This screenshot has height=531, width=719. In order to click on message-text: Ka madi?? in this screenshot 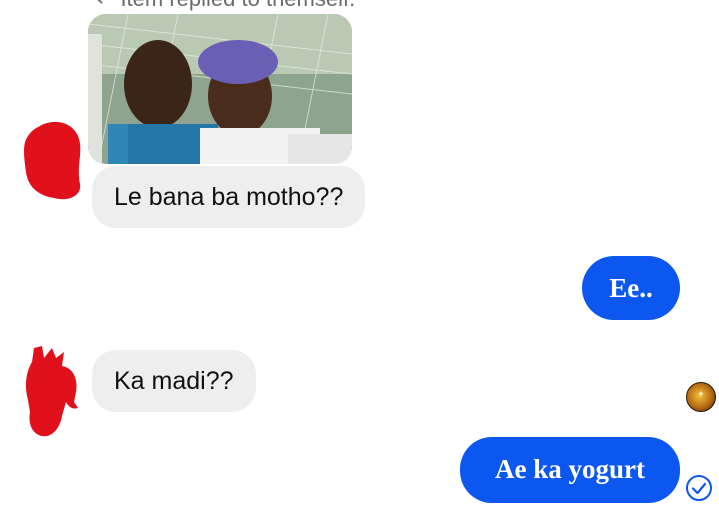, I will do `click(174, 381)`.